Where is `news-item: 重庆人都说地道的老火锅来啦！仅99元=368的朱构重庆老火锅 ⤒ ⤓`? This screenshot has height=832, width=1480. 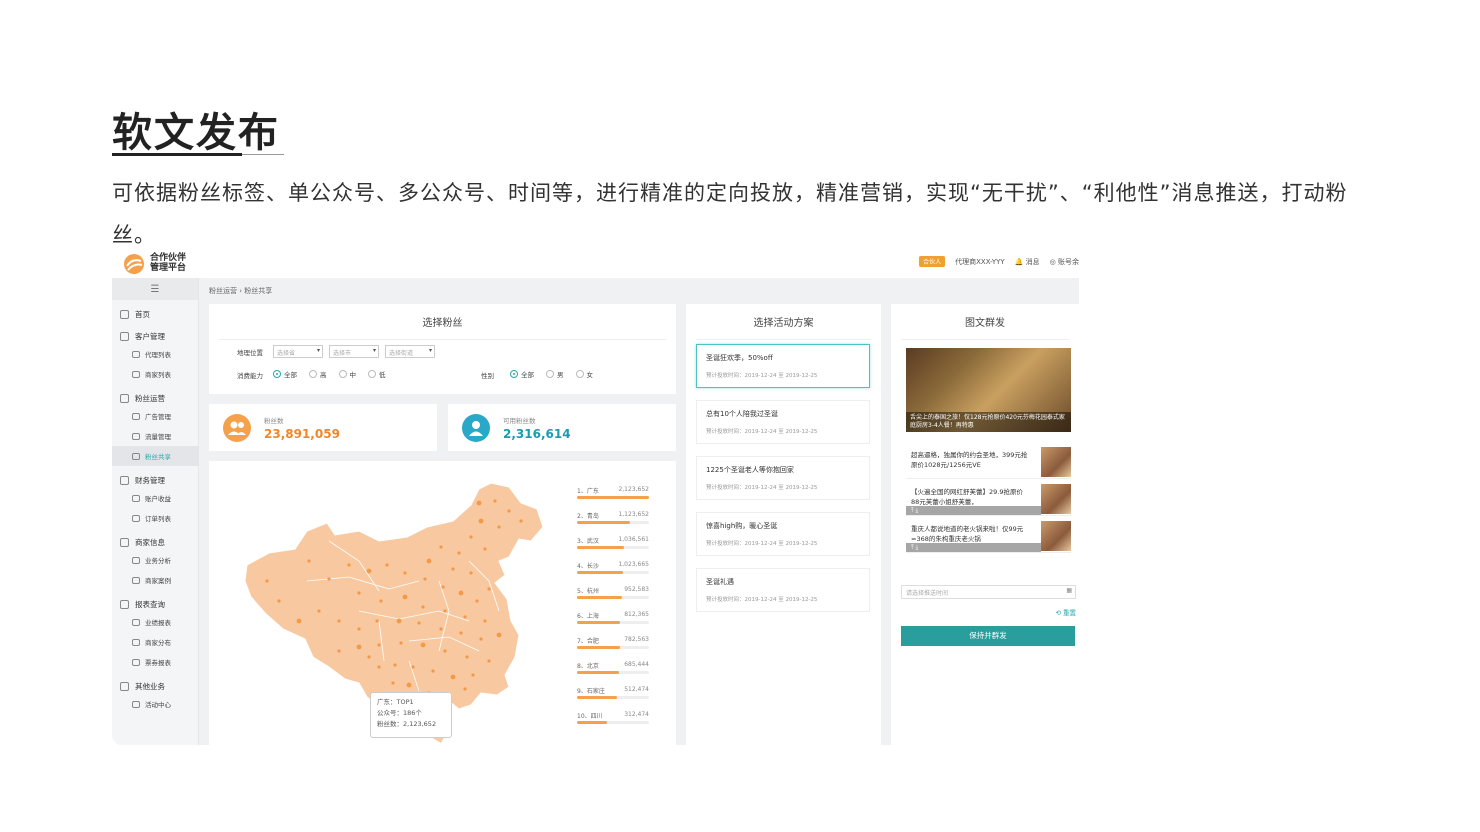
news-item: 重庆人都说地道的老火锅来啦！仅99元=368的朱构重庆老火锅 ⤒ ⤓ is located at coordinates (988, 536).